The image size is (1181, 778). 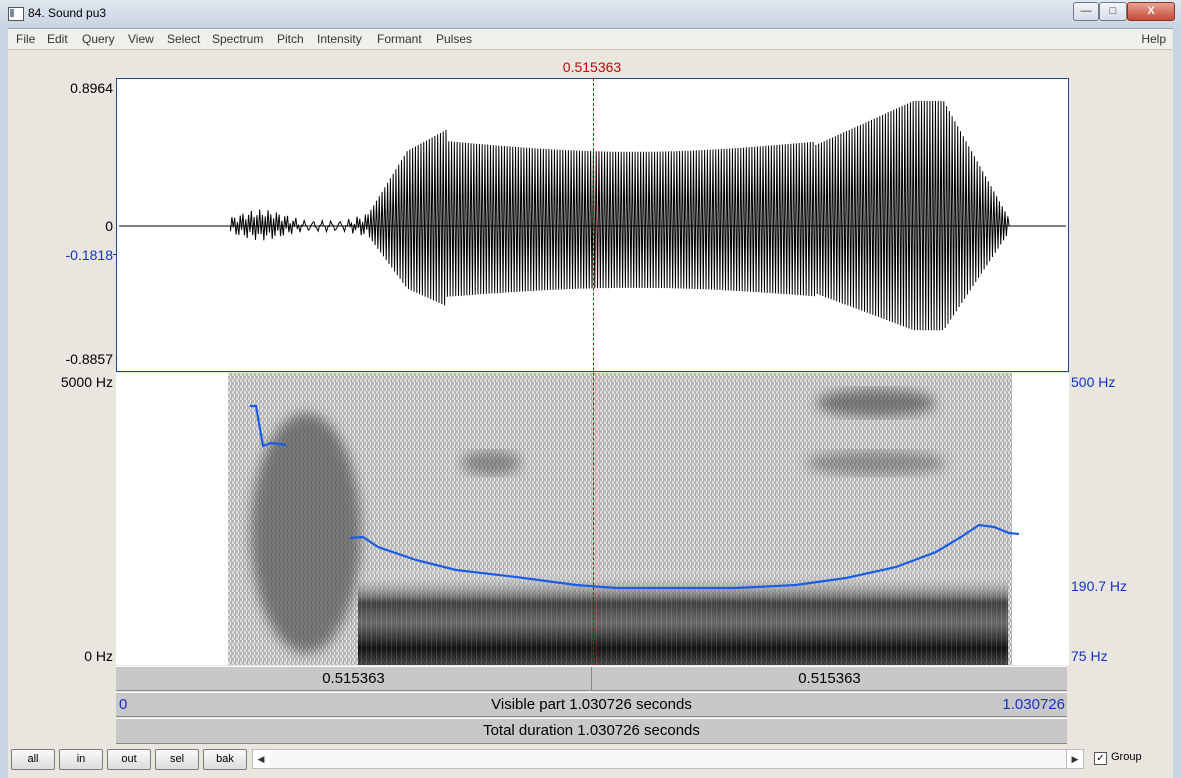 I want to click on scroll-left-icon: ◀, so click(x=261, y=759).